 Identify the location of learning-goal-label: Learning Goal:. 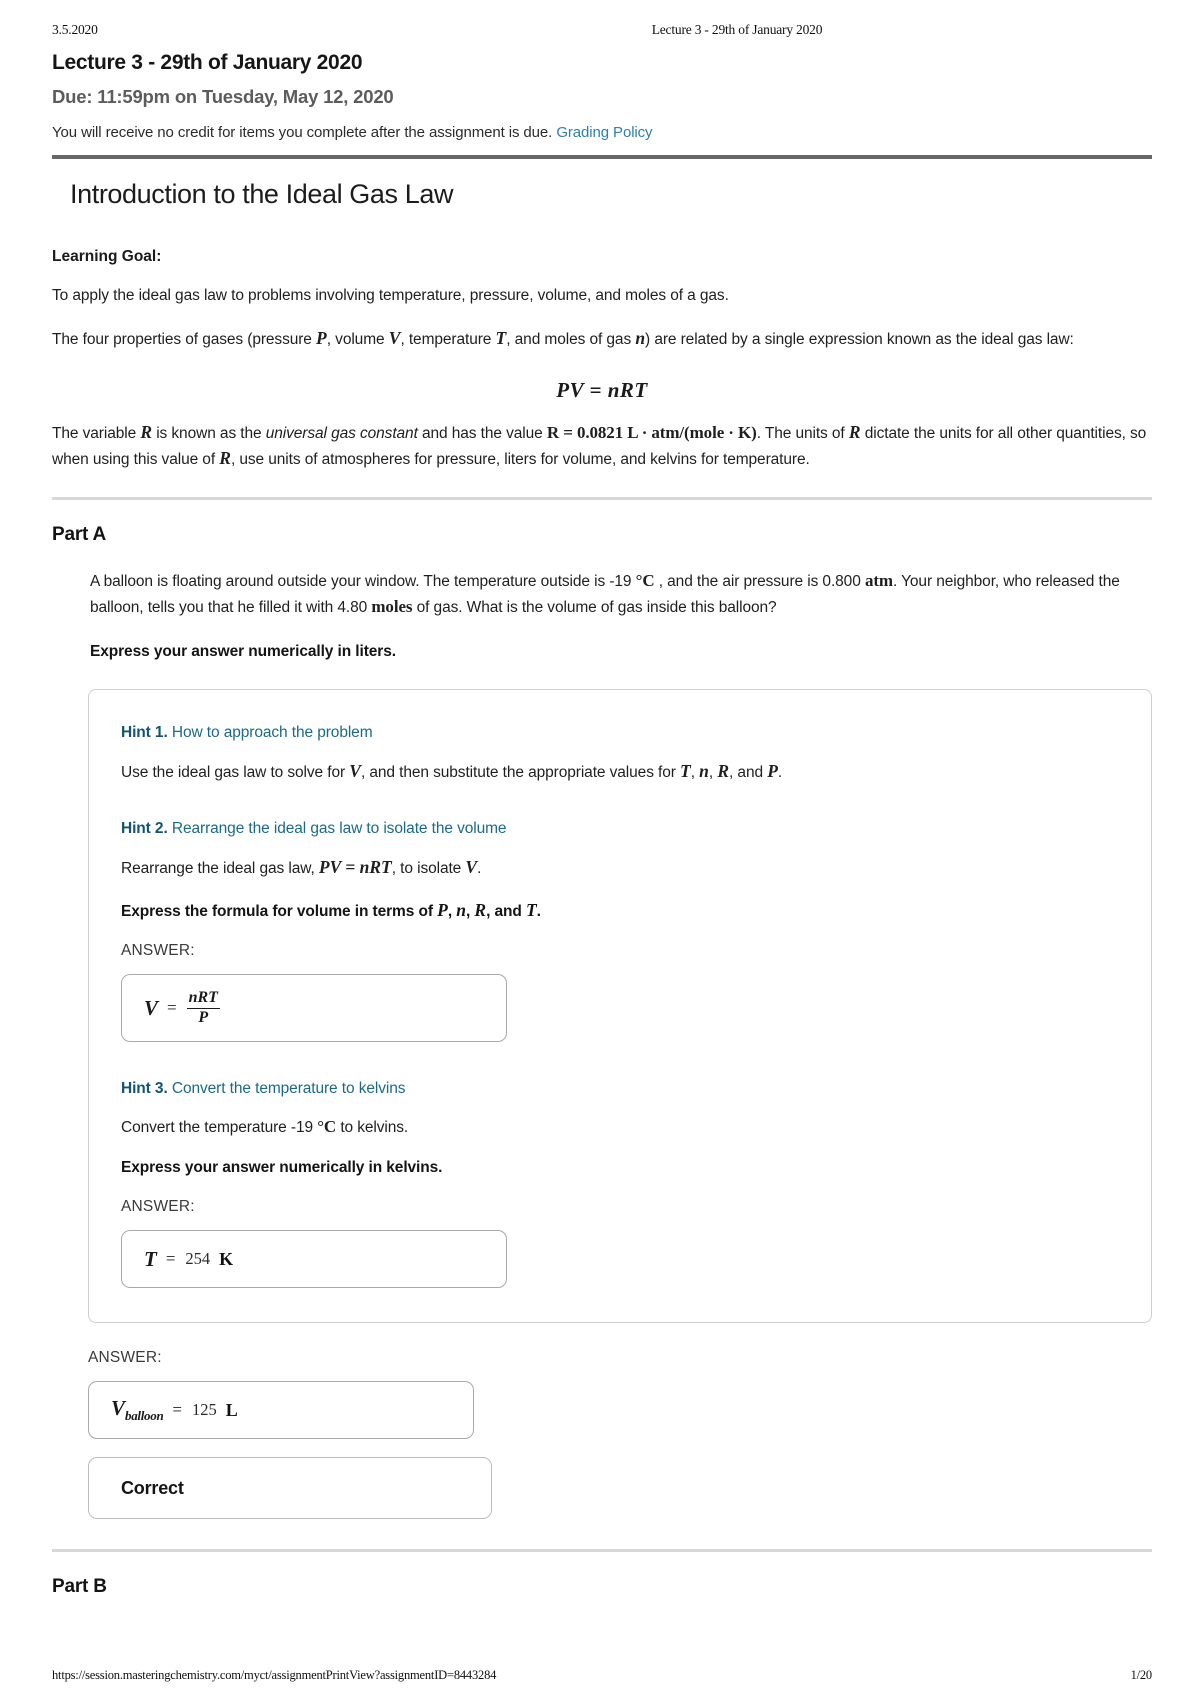
(107, 256).